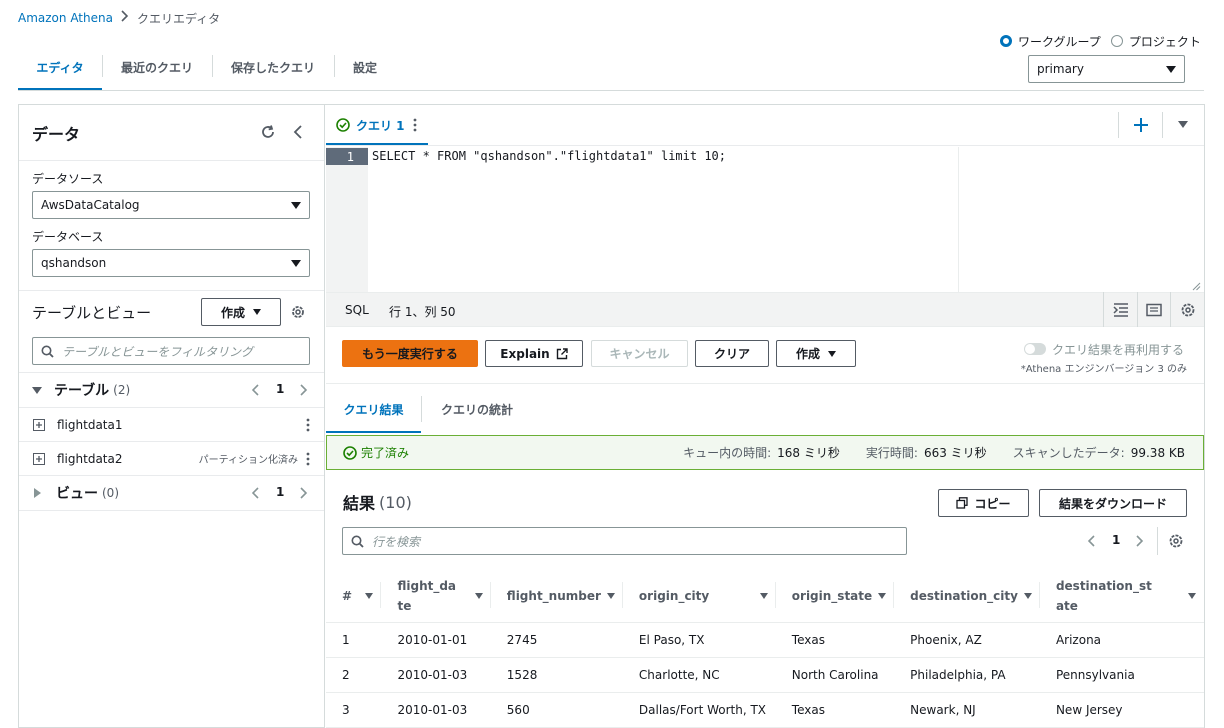 Image resolution: width=1224 pixels, height=728 pixels. What do you see at coordinates (76, 493) in the screenshot?
I see `views-section-toggle: ビュー (0)` at bounding box center [76, 493].